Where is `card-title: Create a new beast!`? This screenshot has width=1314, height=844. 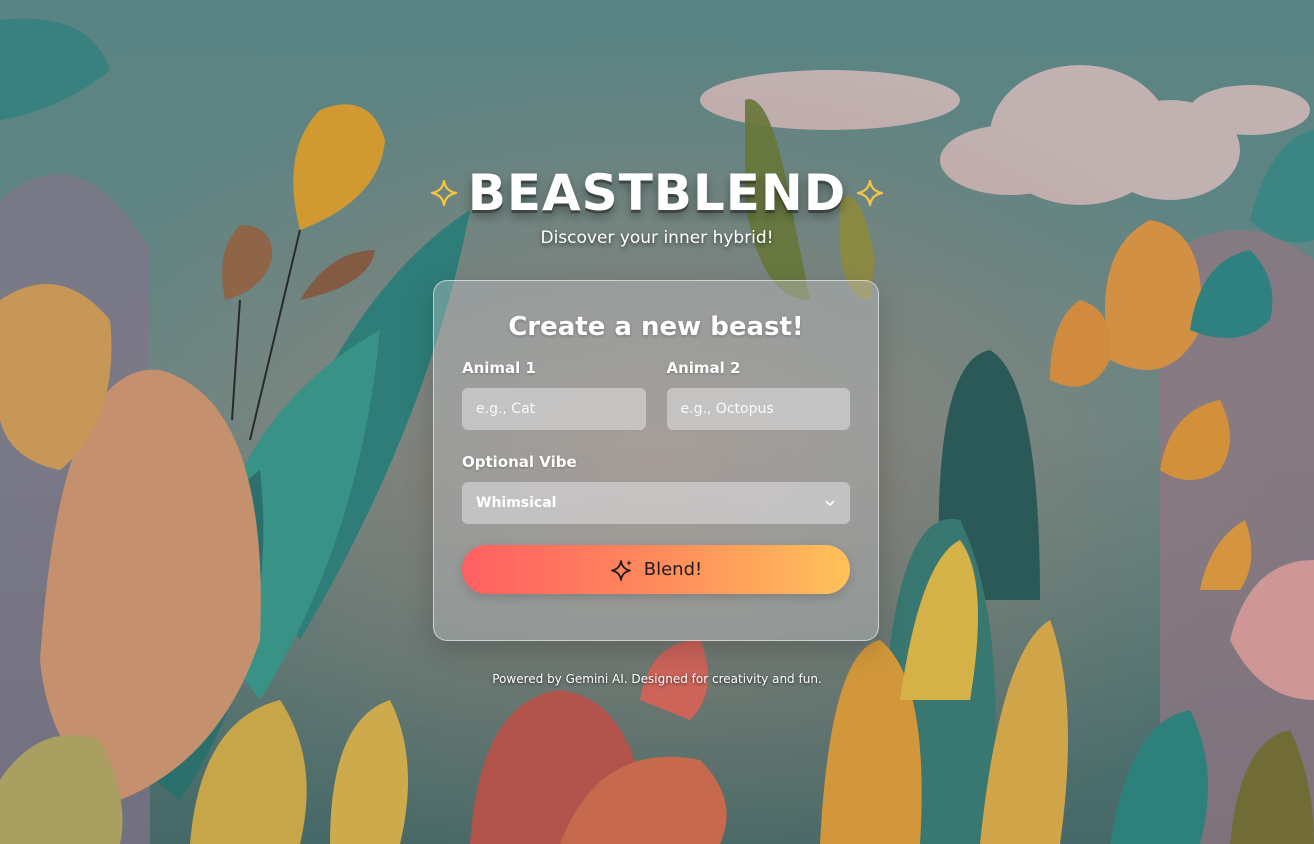
card-title: Create a new beast! is located at coordinates (656, 327).